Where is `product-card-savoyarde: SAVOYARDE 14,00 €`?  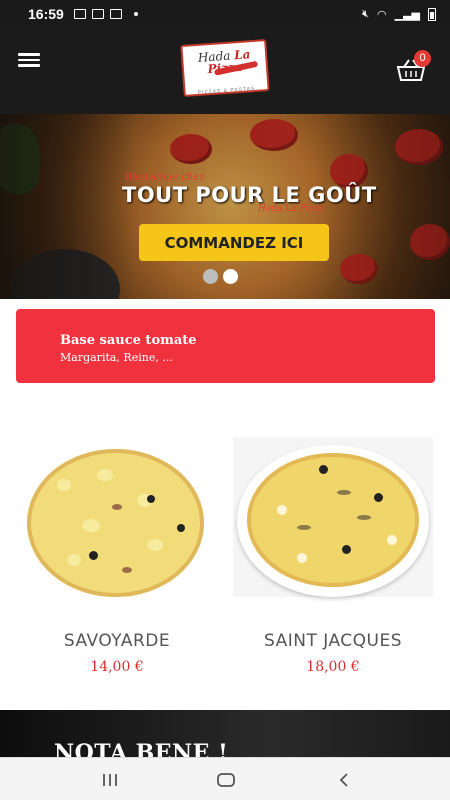
product-card-savoyarde: SAVOYARDE 14,00 € is located at coordinates (117, 556).